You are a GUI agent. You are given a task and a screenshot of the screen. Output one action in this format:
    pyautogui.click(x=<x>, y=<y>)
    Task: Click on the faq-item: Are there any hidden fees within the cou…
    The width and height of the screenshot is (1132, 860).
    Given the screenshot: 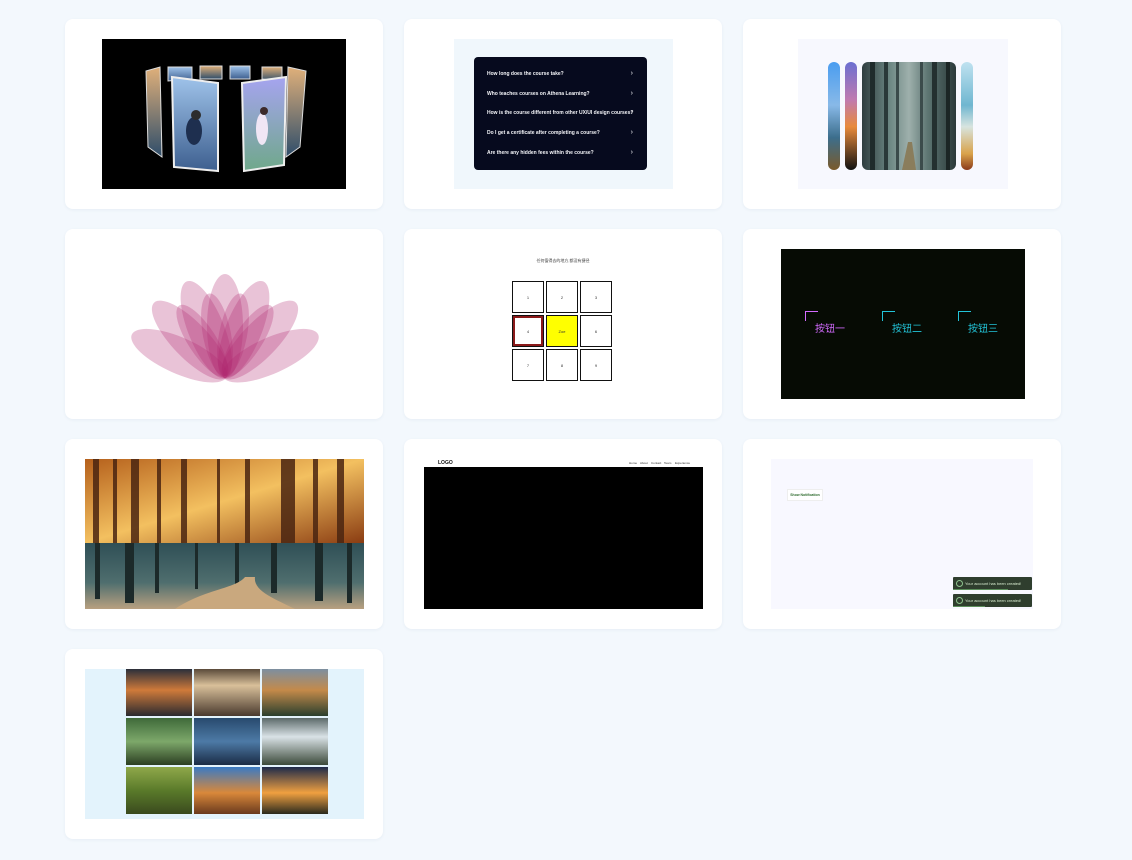 What is the action you would take?
    pyautogui.click(x=560, y=153)
    